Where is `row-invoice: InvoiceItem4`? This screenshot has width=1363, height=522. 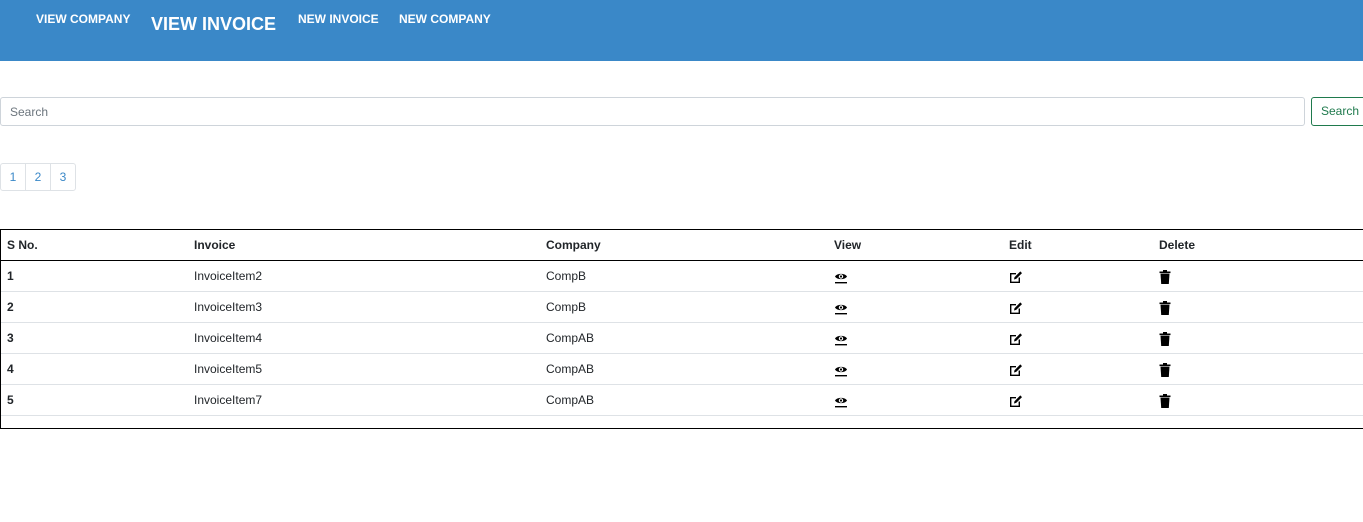
row-invoice: InvoiceItem4 is located at coordinates (228, 338).